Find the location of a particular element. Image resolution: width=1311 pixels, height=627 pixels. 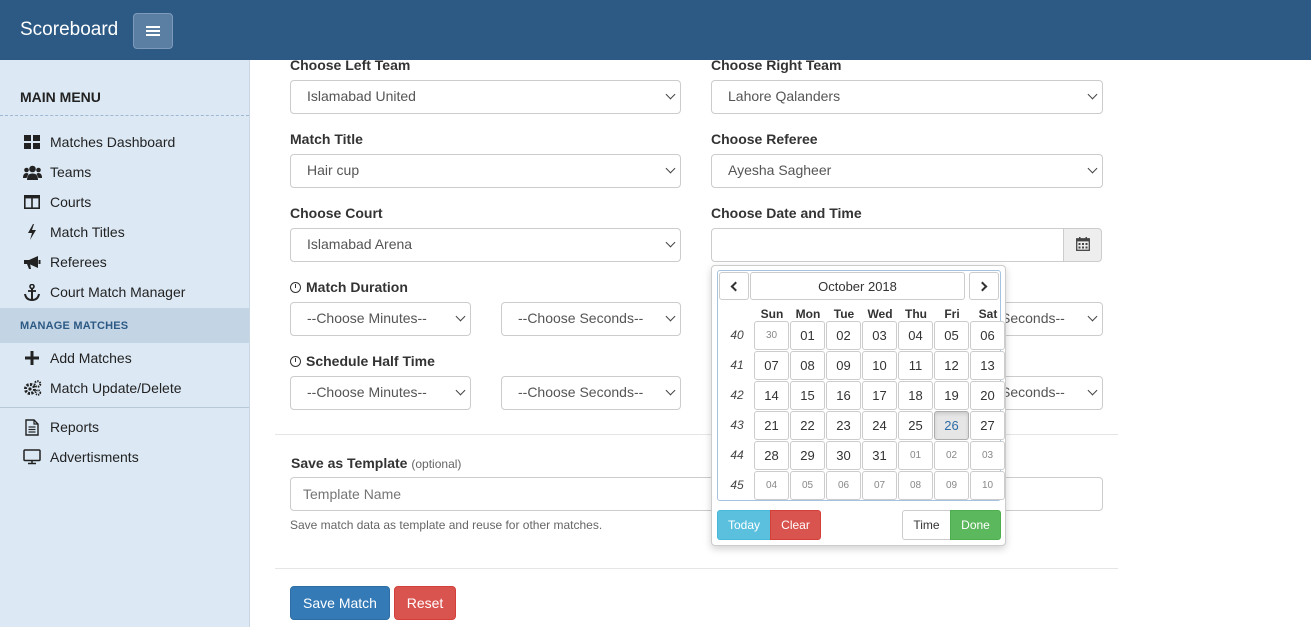

calendar-day: 25 is located at coordinates (915, 425).